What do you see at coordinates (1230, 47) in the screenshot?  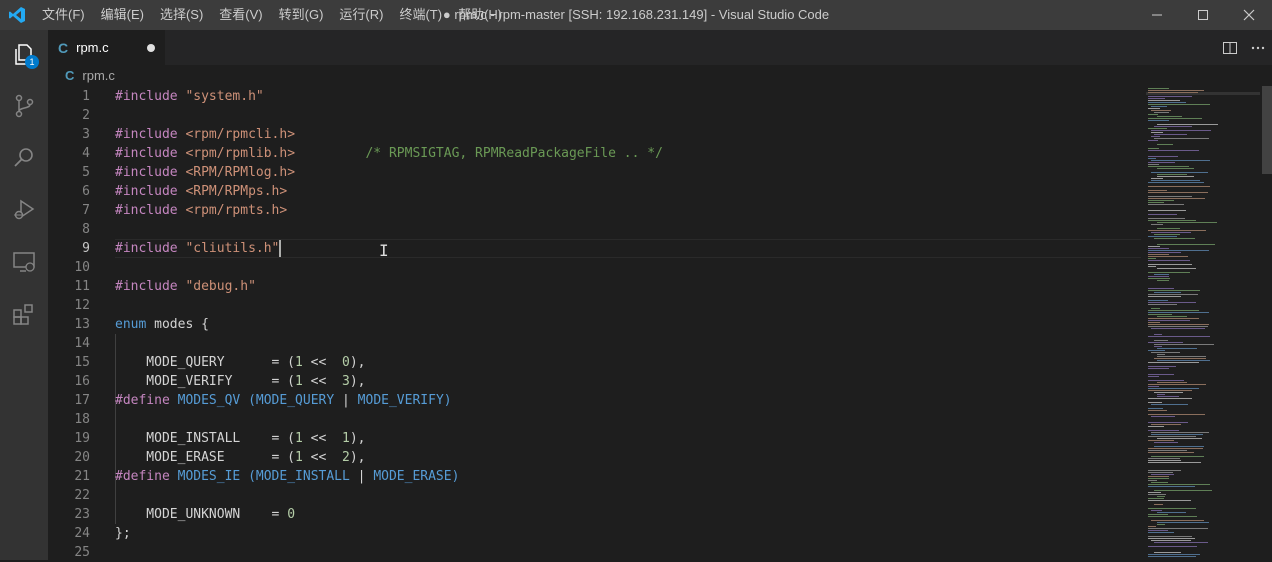 I see `split-editor-button` at bounding box center [1230, 47].